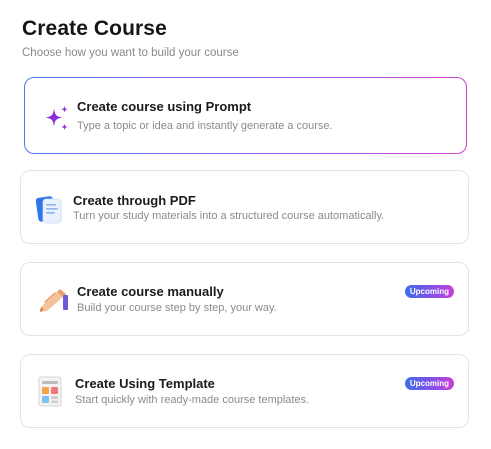 The image size is (491, 449). What do you see at coordinates (145, 383) in the screenshot?
I see `option-title: Create Using Template` at bounding box center [145, 383].